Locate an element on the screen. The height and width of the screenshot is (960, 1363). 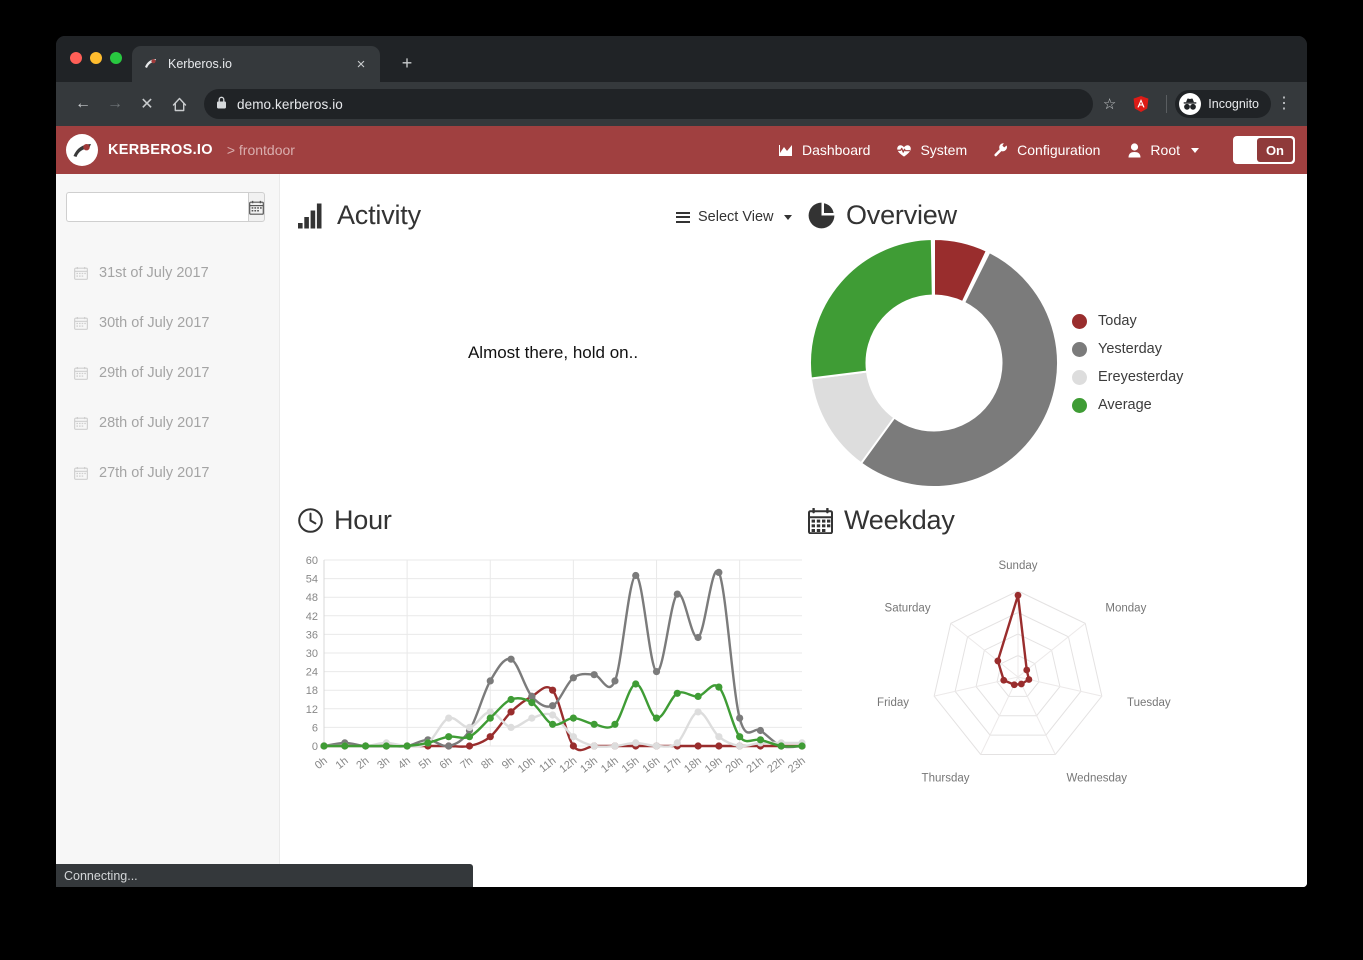
date-list-item: 31st of July 2017 is located at coordinates (165, 273).